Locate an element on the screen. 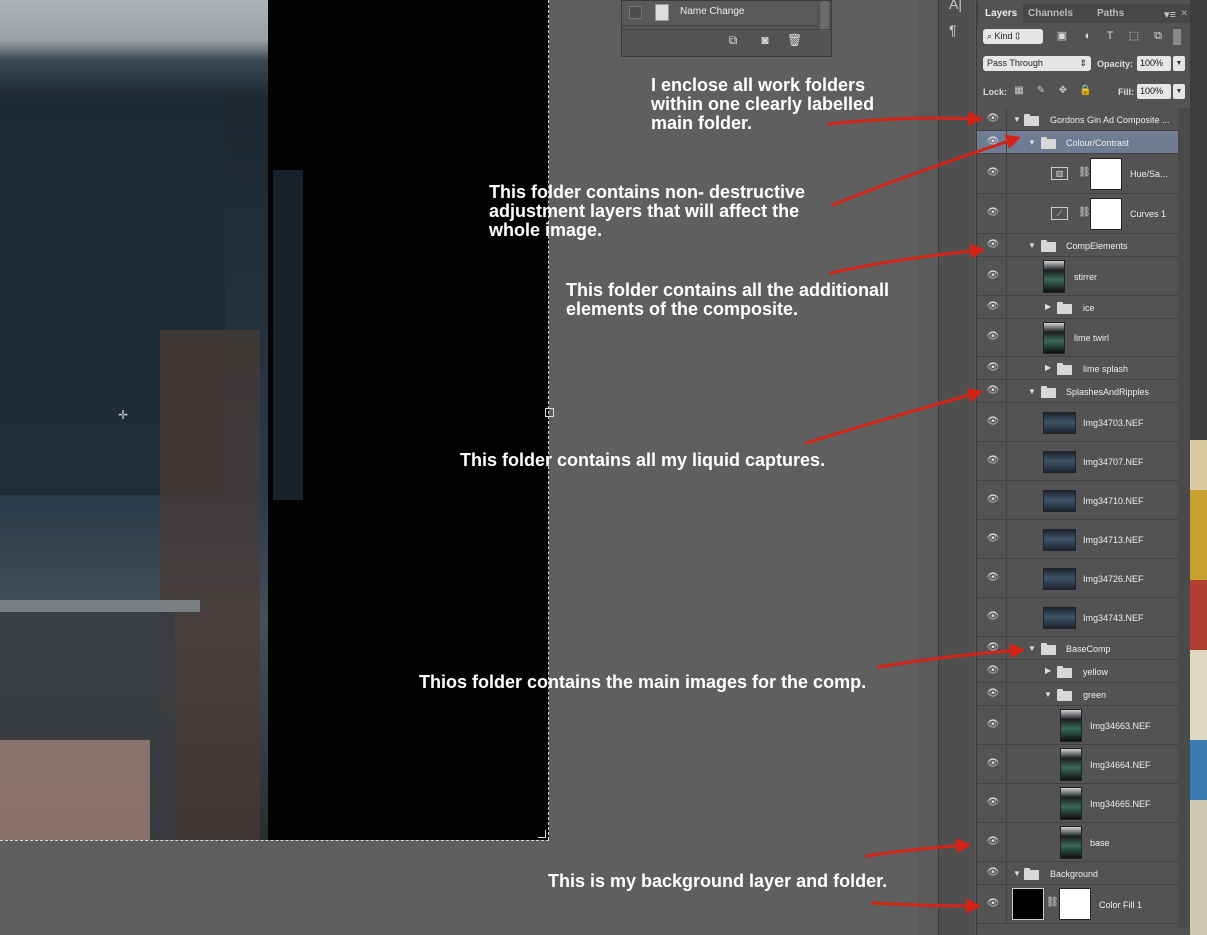 The image size is (1207, 935). arrow-to-splashes is located at coordinates (893, 416).